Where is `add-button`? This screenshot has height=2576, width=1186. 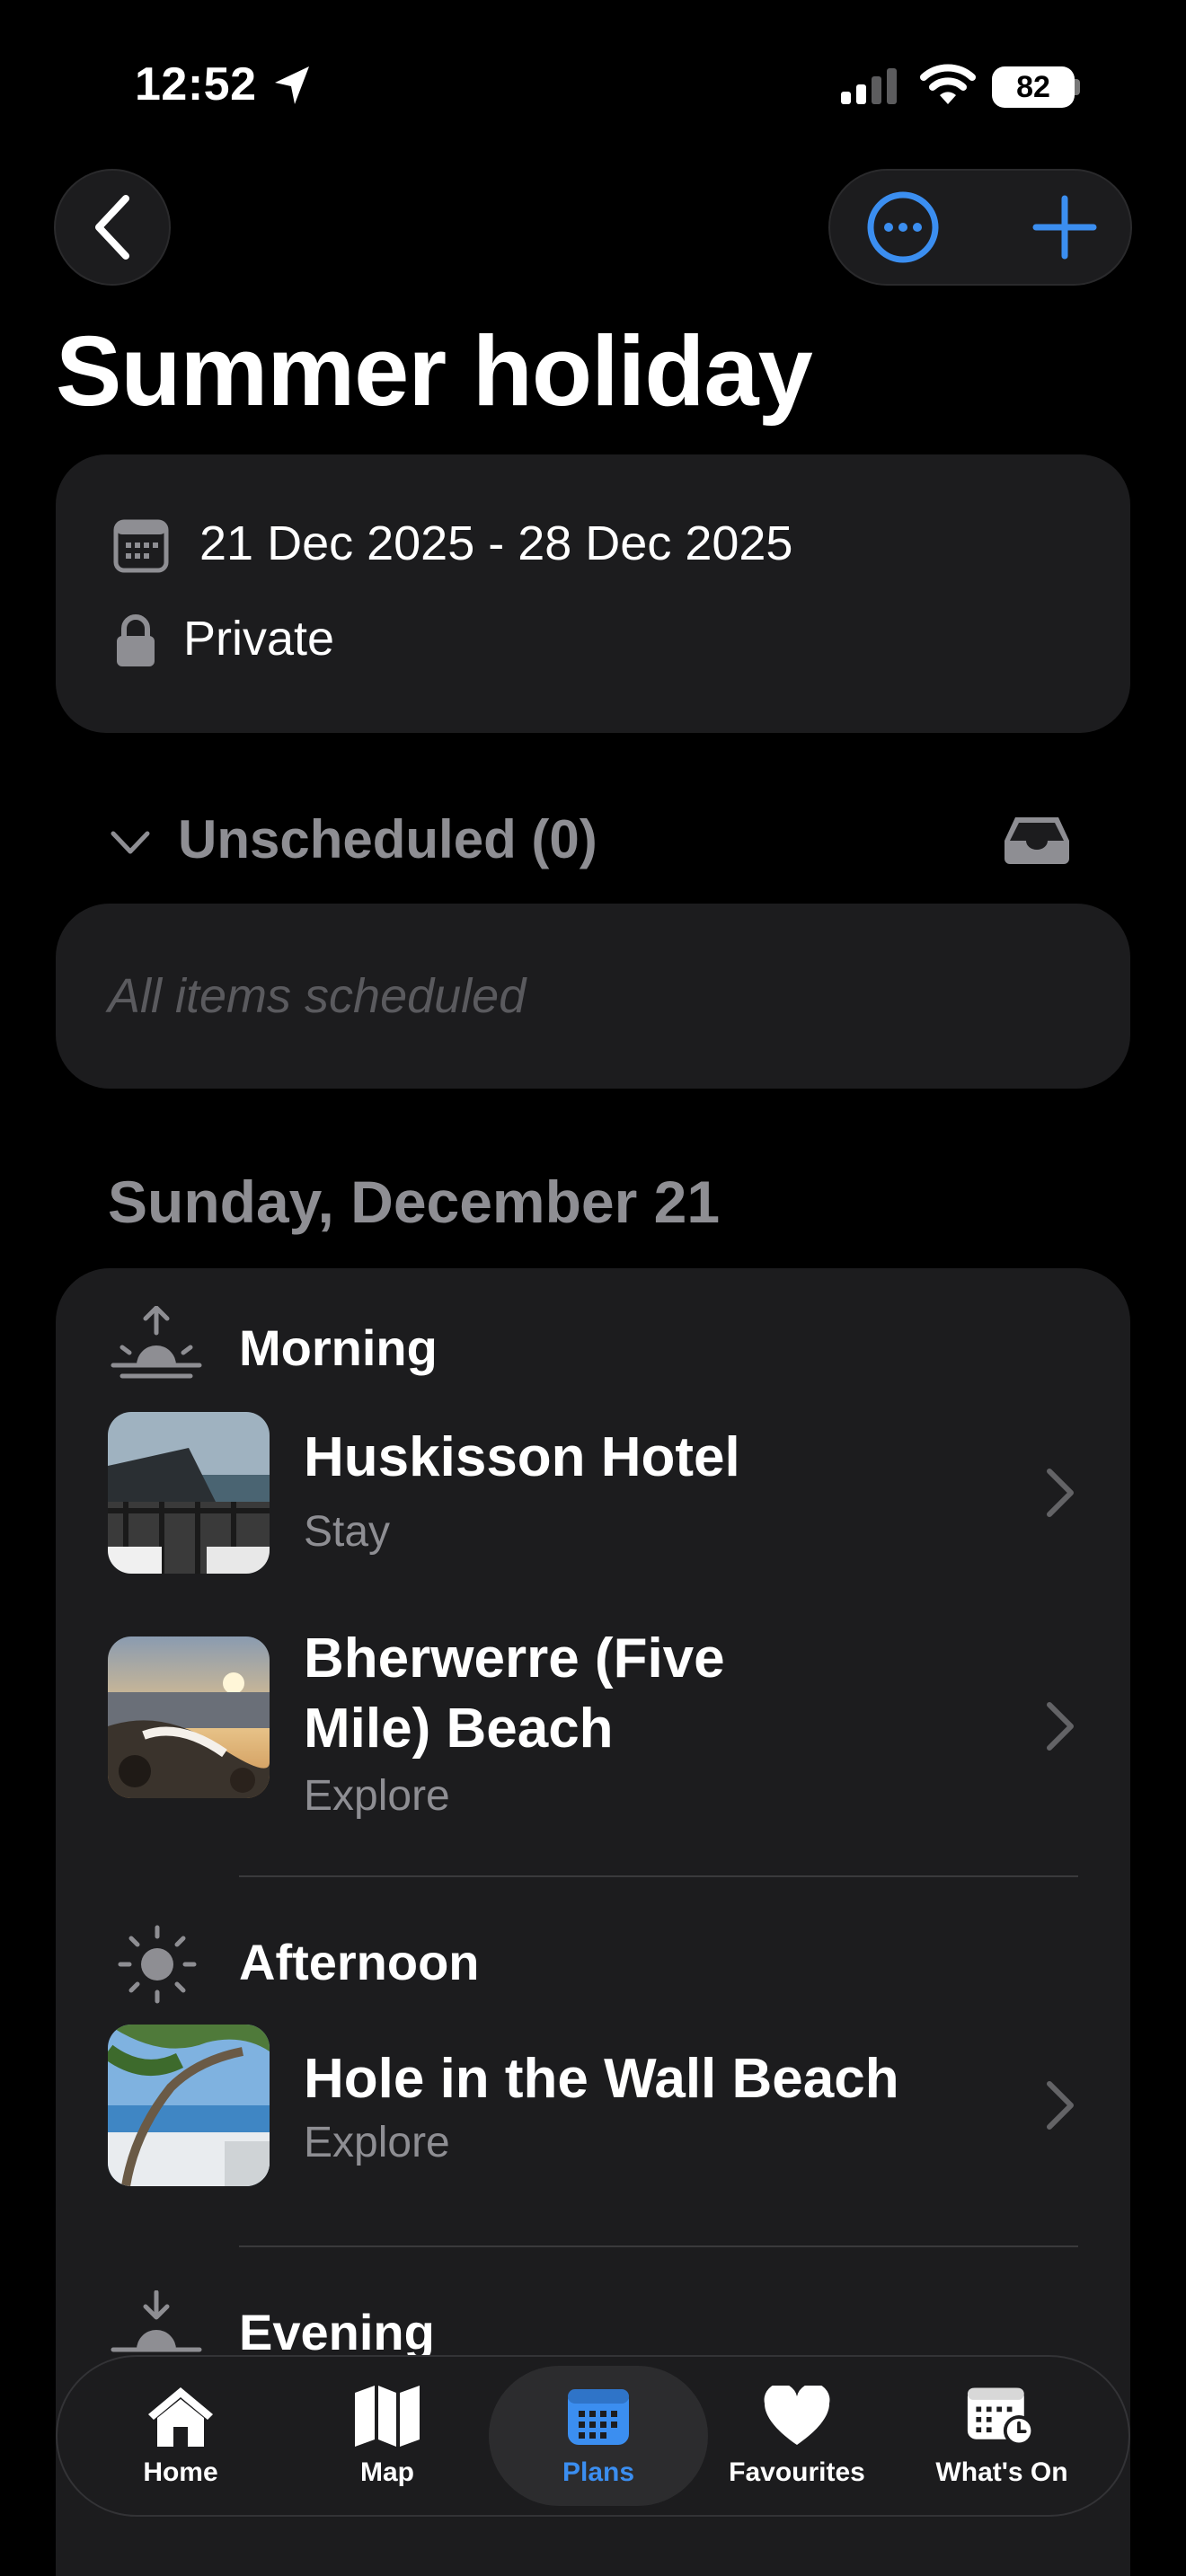 add-button is located at coordinates (1064, 227).